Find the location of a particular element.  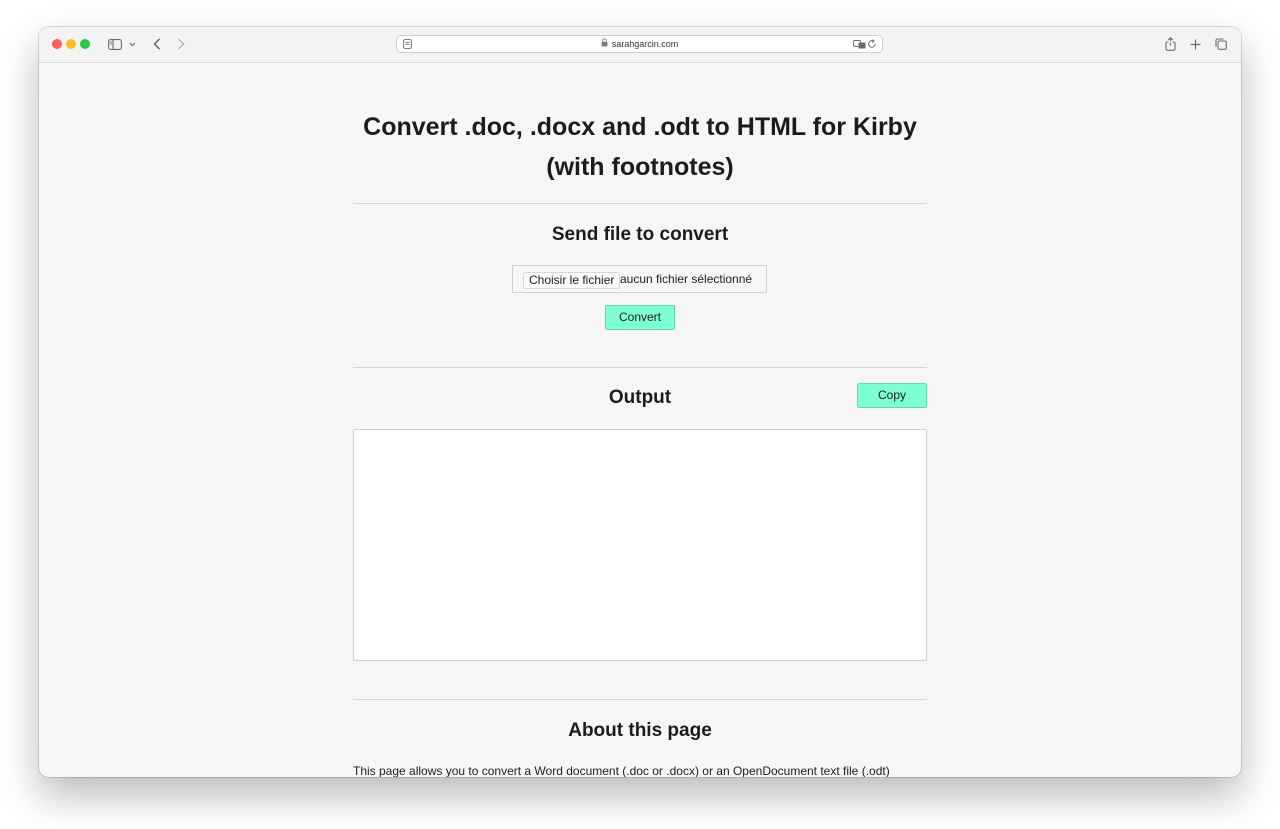

sidebar-icon is located at coordinates (115, 44).